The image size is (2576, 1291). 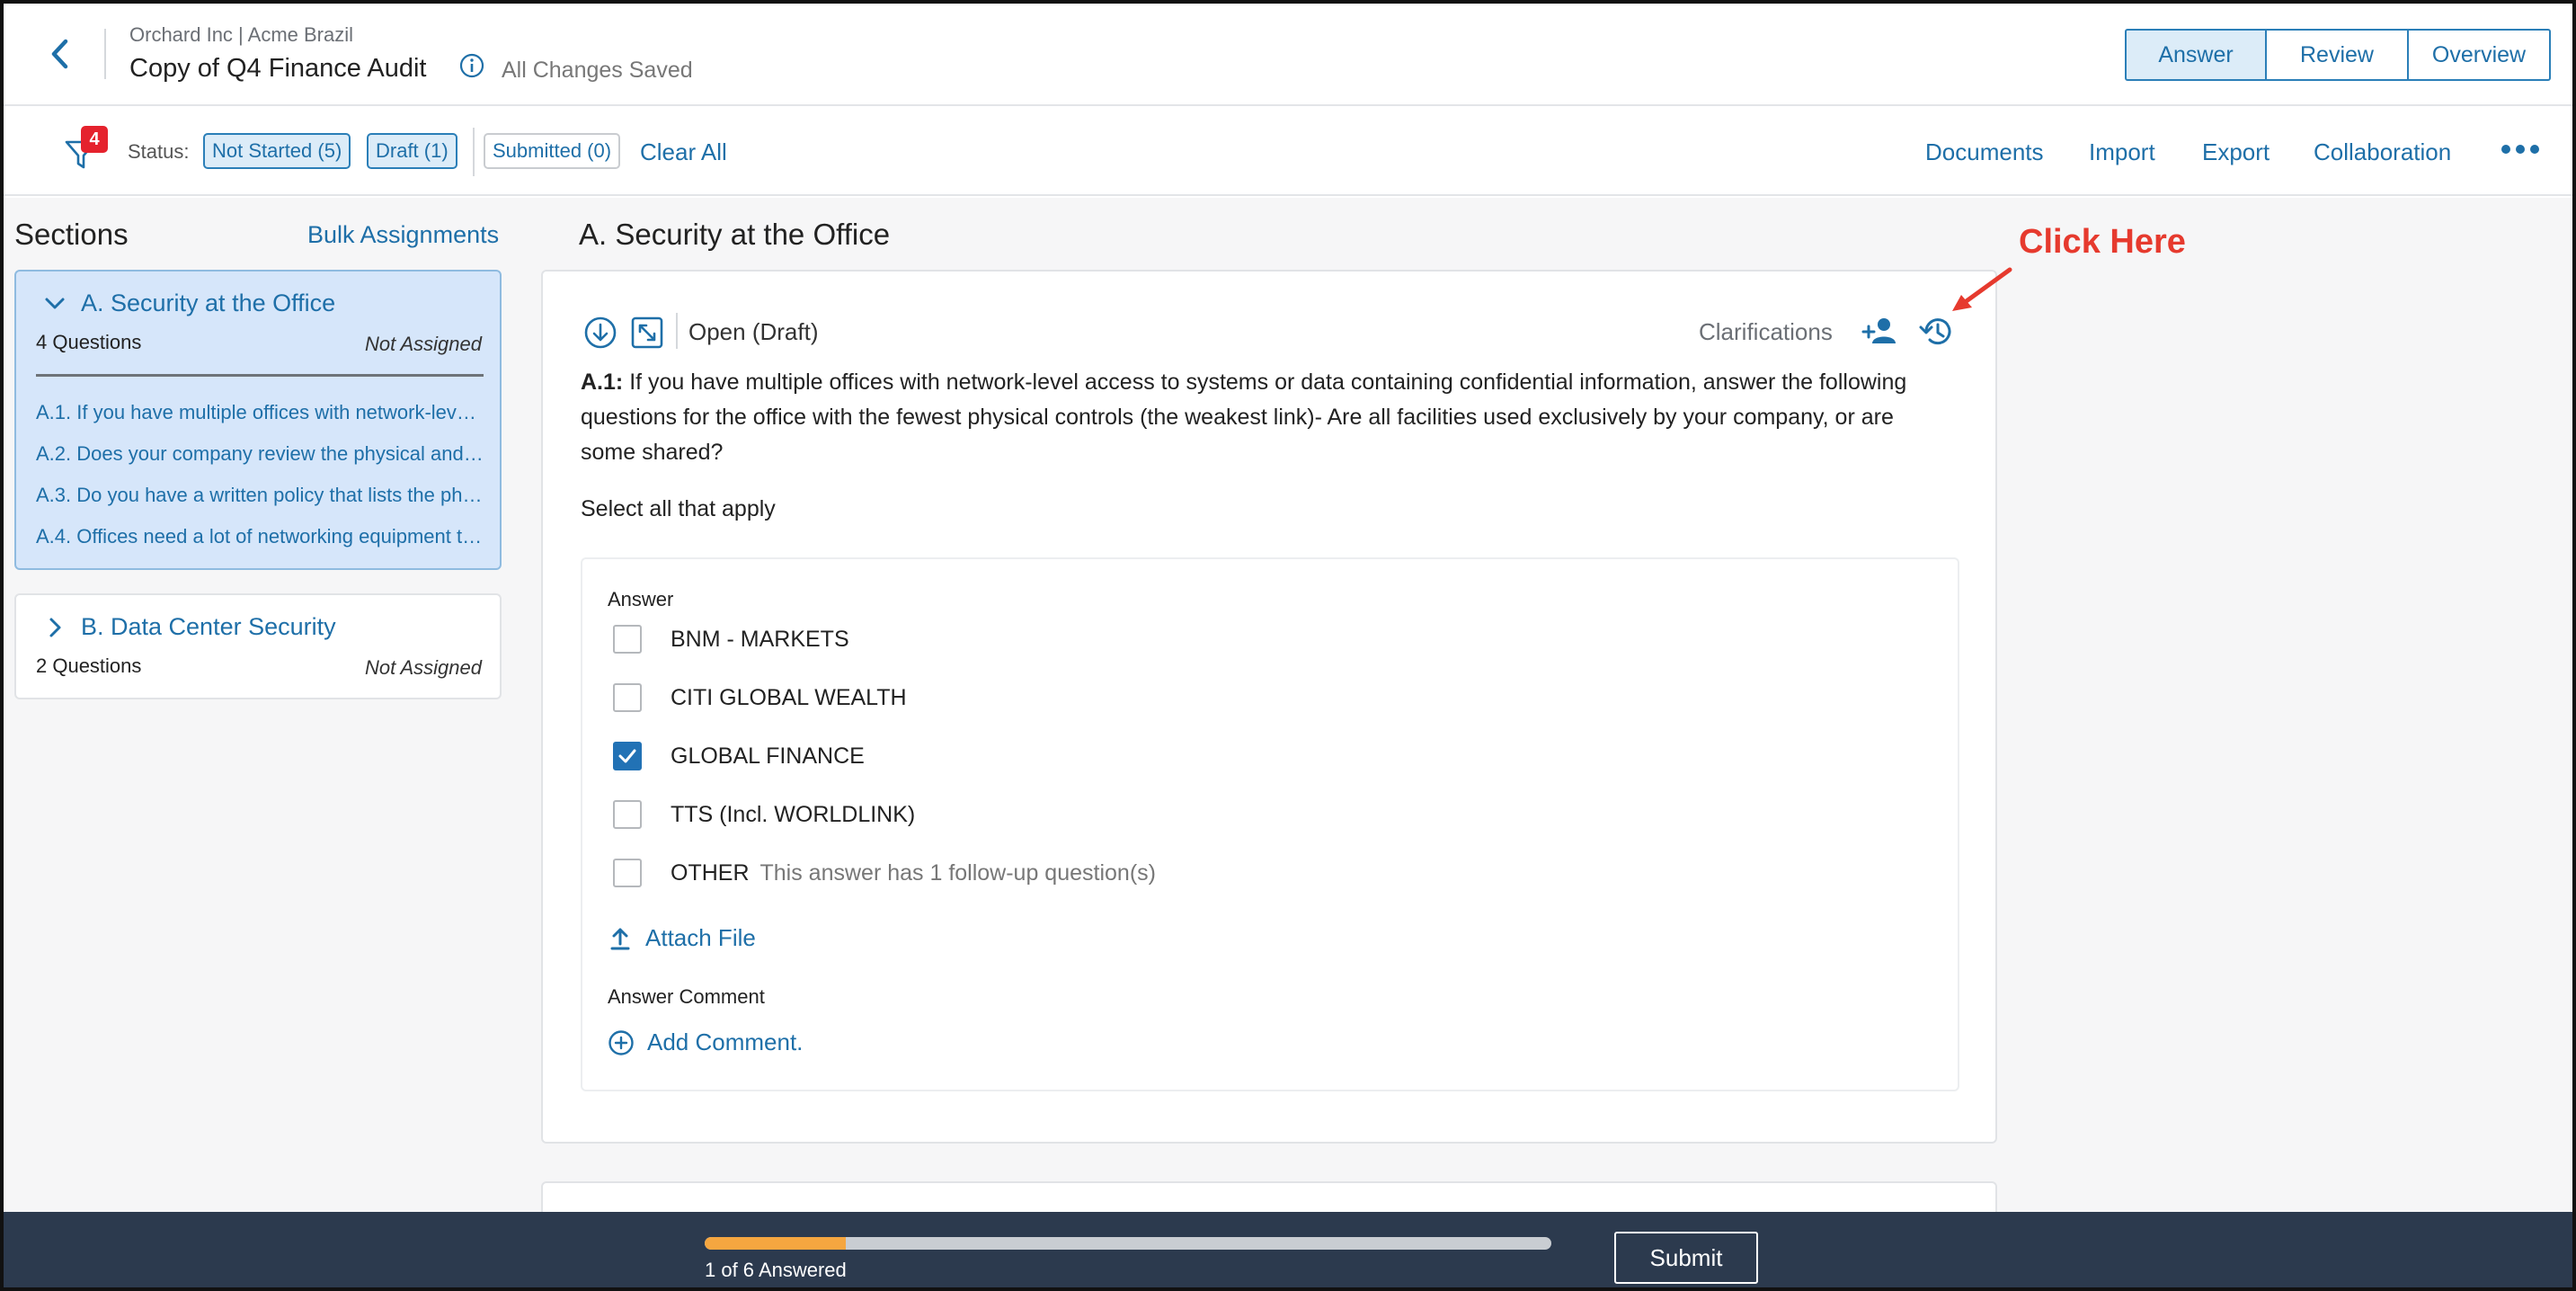 I want to click on progress-label: 1 of 6 Answered, so click(x=776, y=1270).